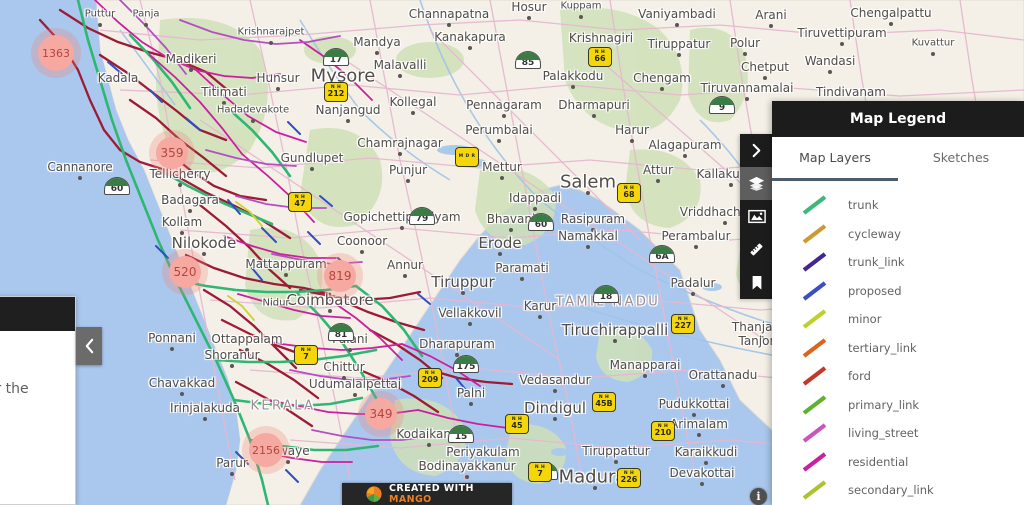  I want to click on layers-icon, so click(756, 183).